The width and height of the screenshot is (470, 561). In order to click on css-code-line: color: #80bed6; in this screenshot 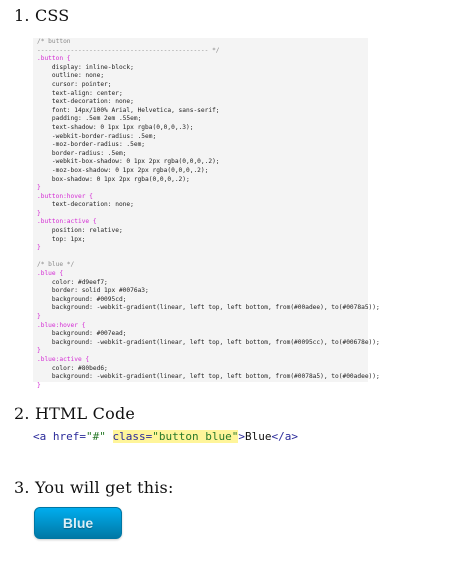, I will do `click(72, 368)`.